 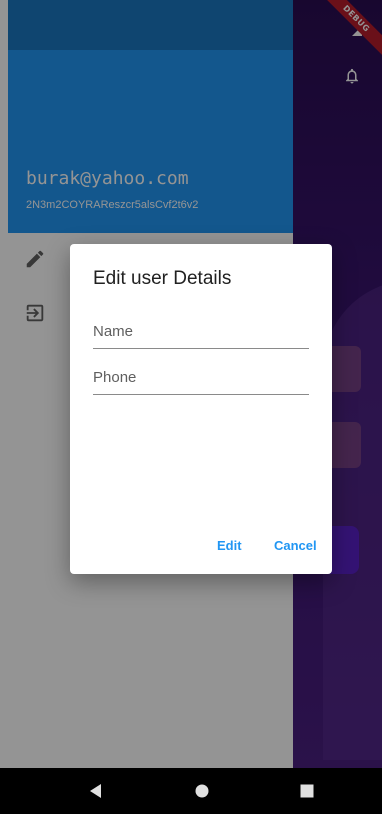 I want to click on phone-input, so click(x=201, y=377).